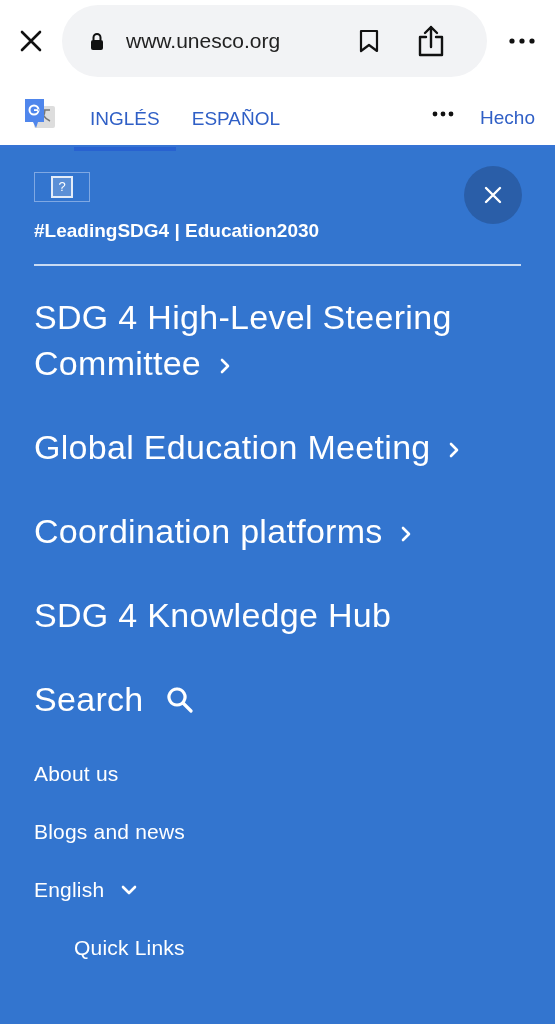 This screenshot has width=555, height=1024. I want to click on share-icon, so click(431, 41).